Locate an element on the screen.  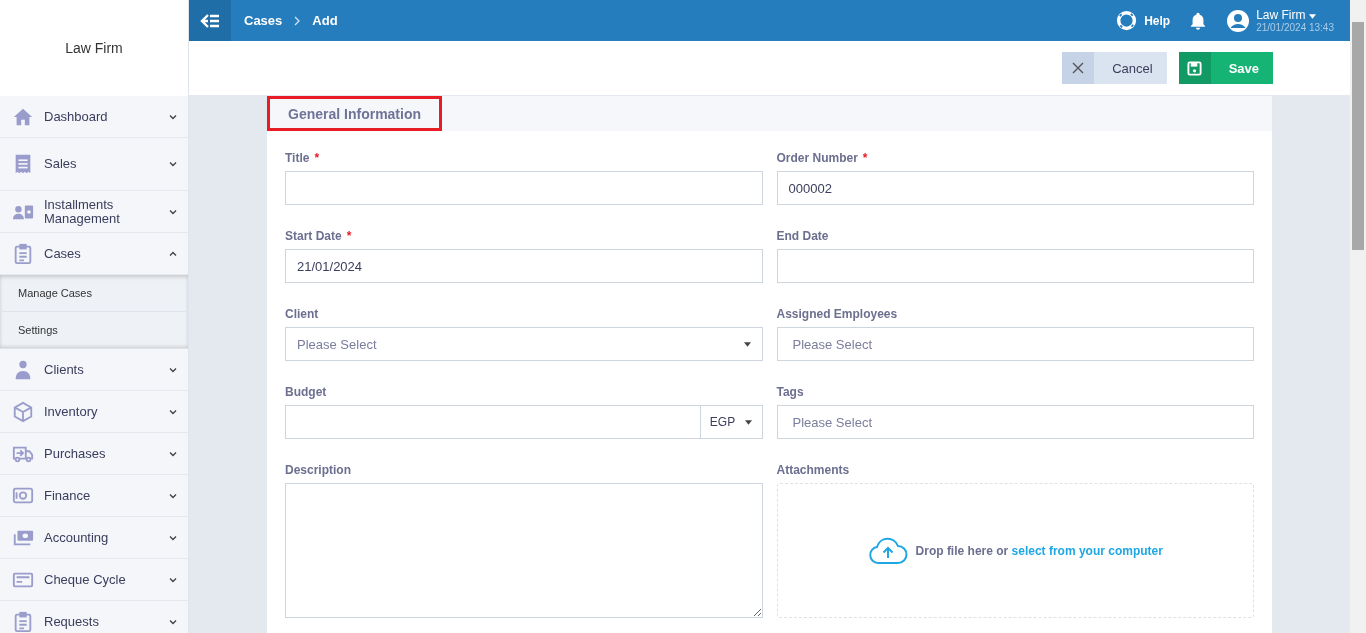
breadcrumb-link: Cases is located at coordinates (263, 20).